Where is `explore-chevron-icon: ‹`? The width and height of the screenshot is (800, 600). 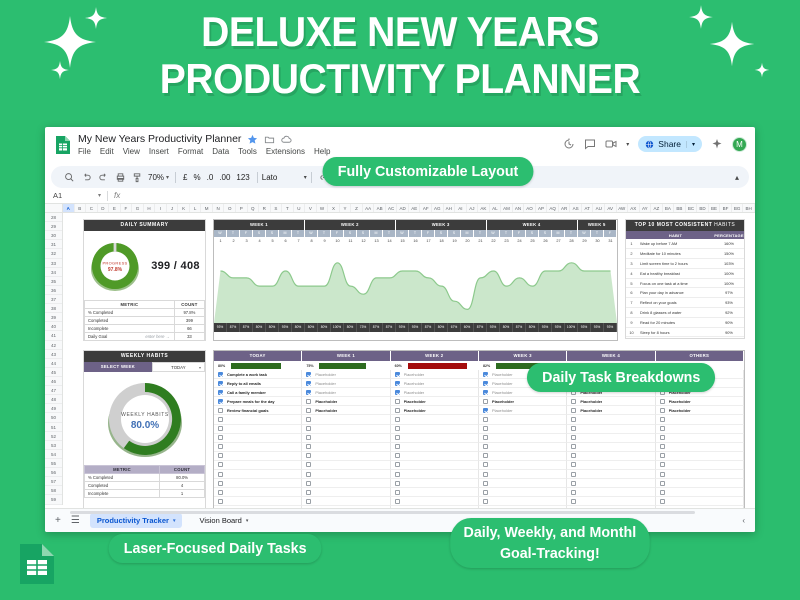
explore-chevron-icon: ‹ is located at coordinates (743, 520).